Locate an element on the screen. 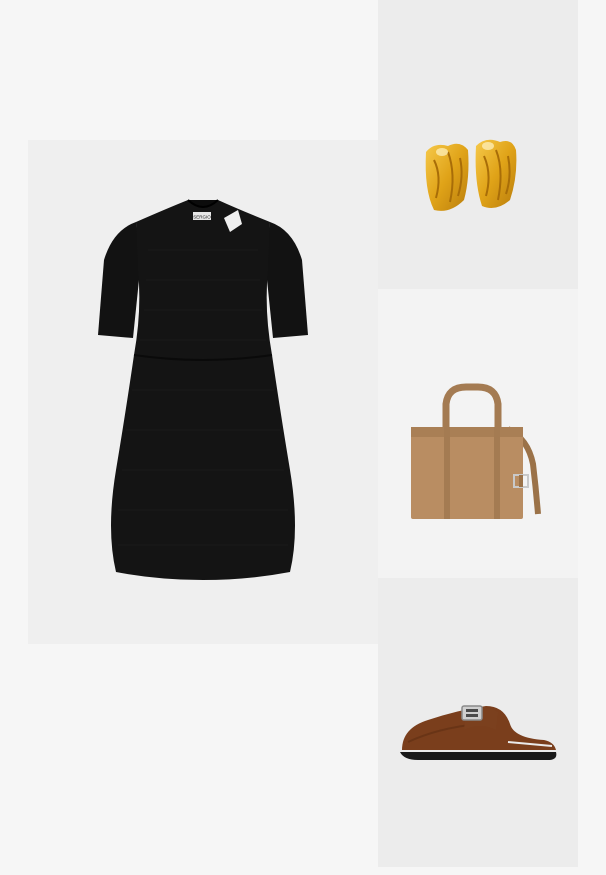 The image size is (606, 875). bag-product-tile is located at coordinates (478, 433).